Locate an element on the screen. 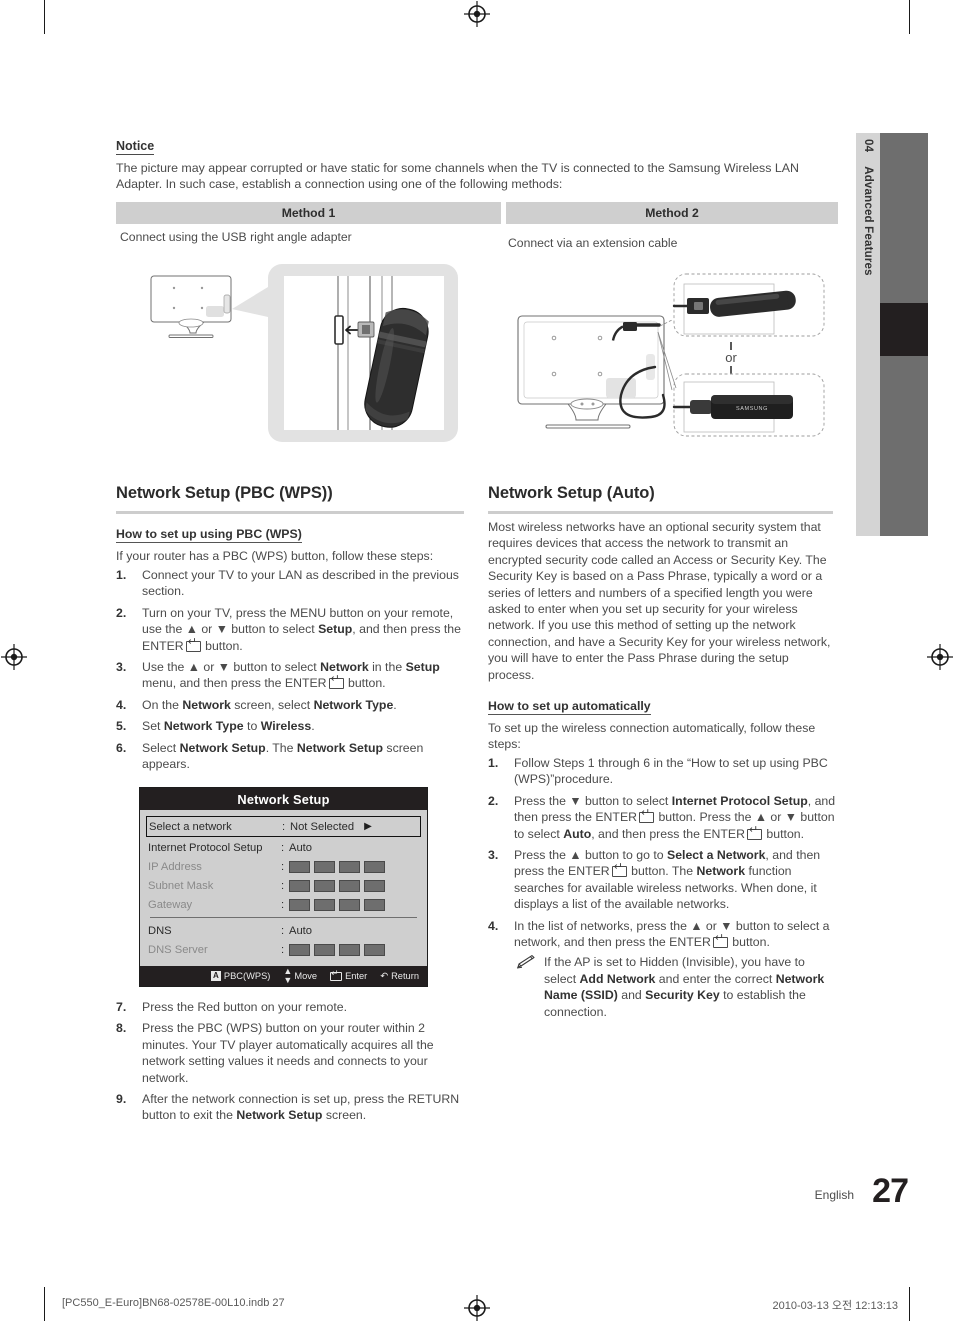 Image resolution: width=954 pixels, height=1321 pixels. osd-footer-bar: A PBC(WPS) ▲▼ Move Enter ↶ Return is located at coordinates (283, 976).